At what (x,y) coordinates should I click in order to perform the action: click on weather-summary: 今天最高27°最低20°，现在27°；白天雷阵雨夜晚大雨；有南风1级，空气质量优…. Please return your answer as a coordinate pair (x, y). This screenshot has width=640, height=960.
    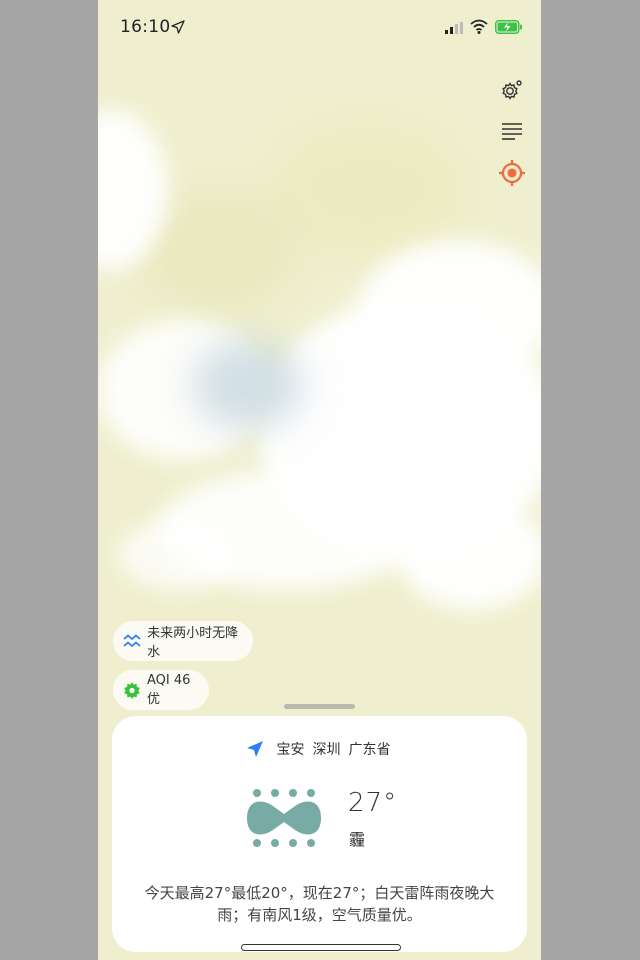
    Looking at the image, I should click on (319, 904).